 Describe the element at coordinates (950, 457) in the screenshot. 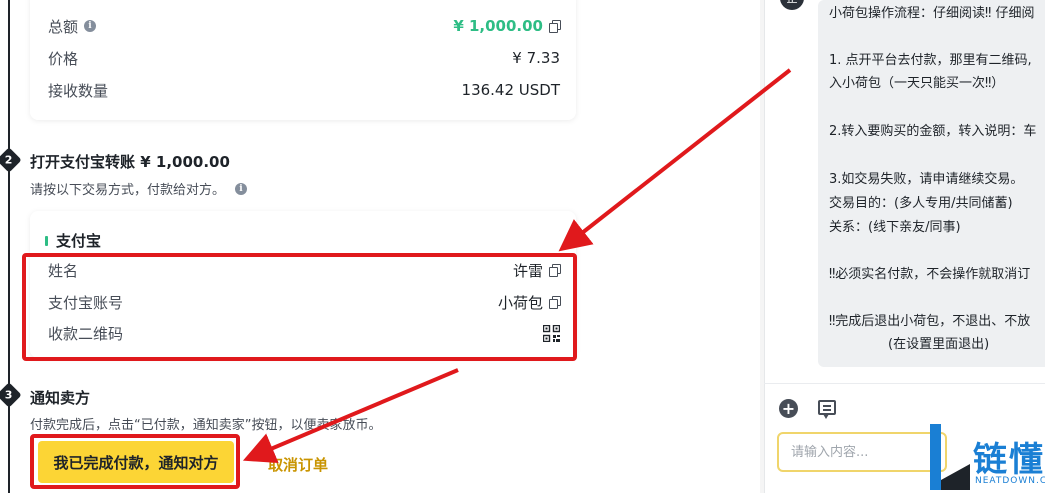

I see `brand-logo-icon` at that location.